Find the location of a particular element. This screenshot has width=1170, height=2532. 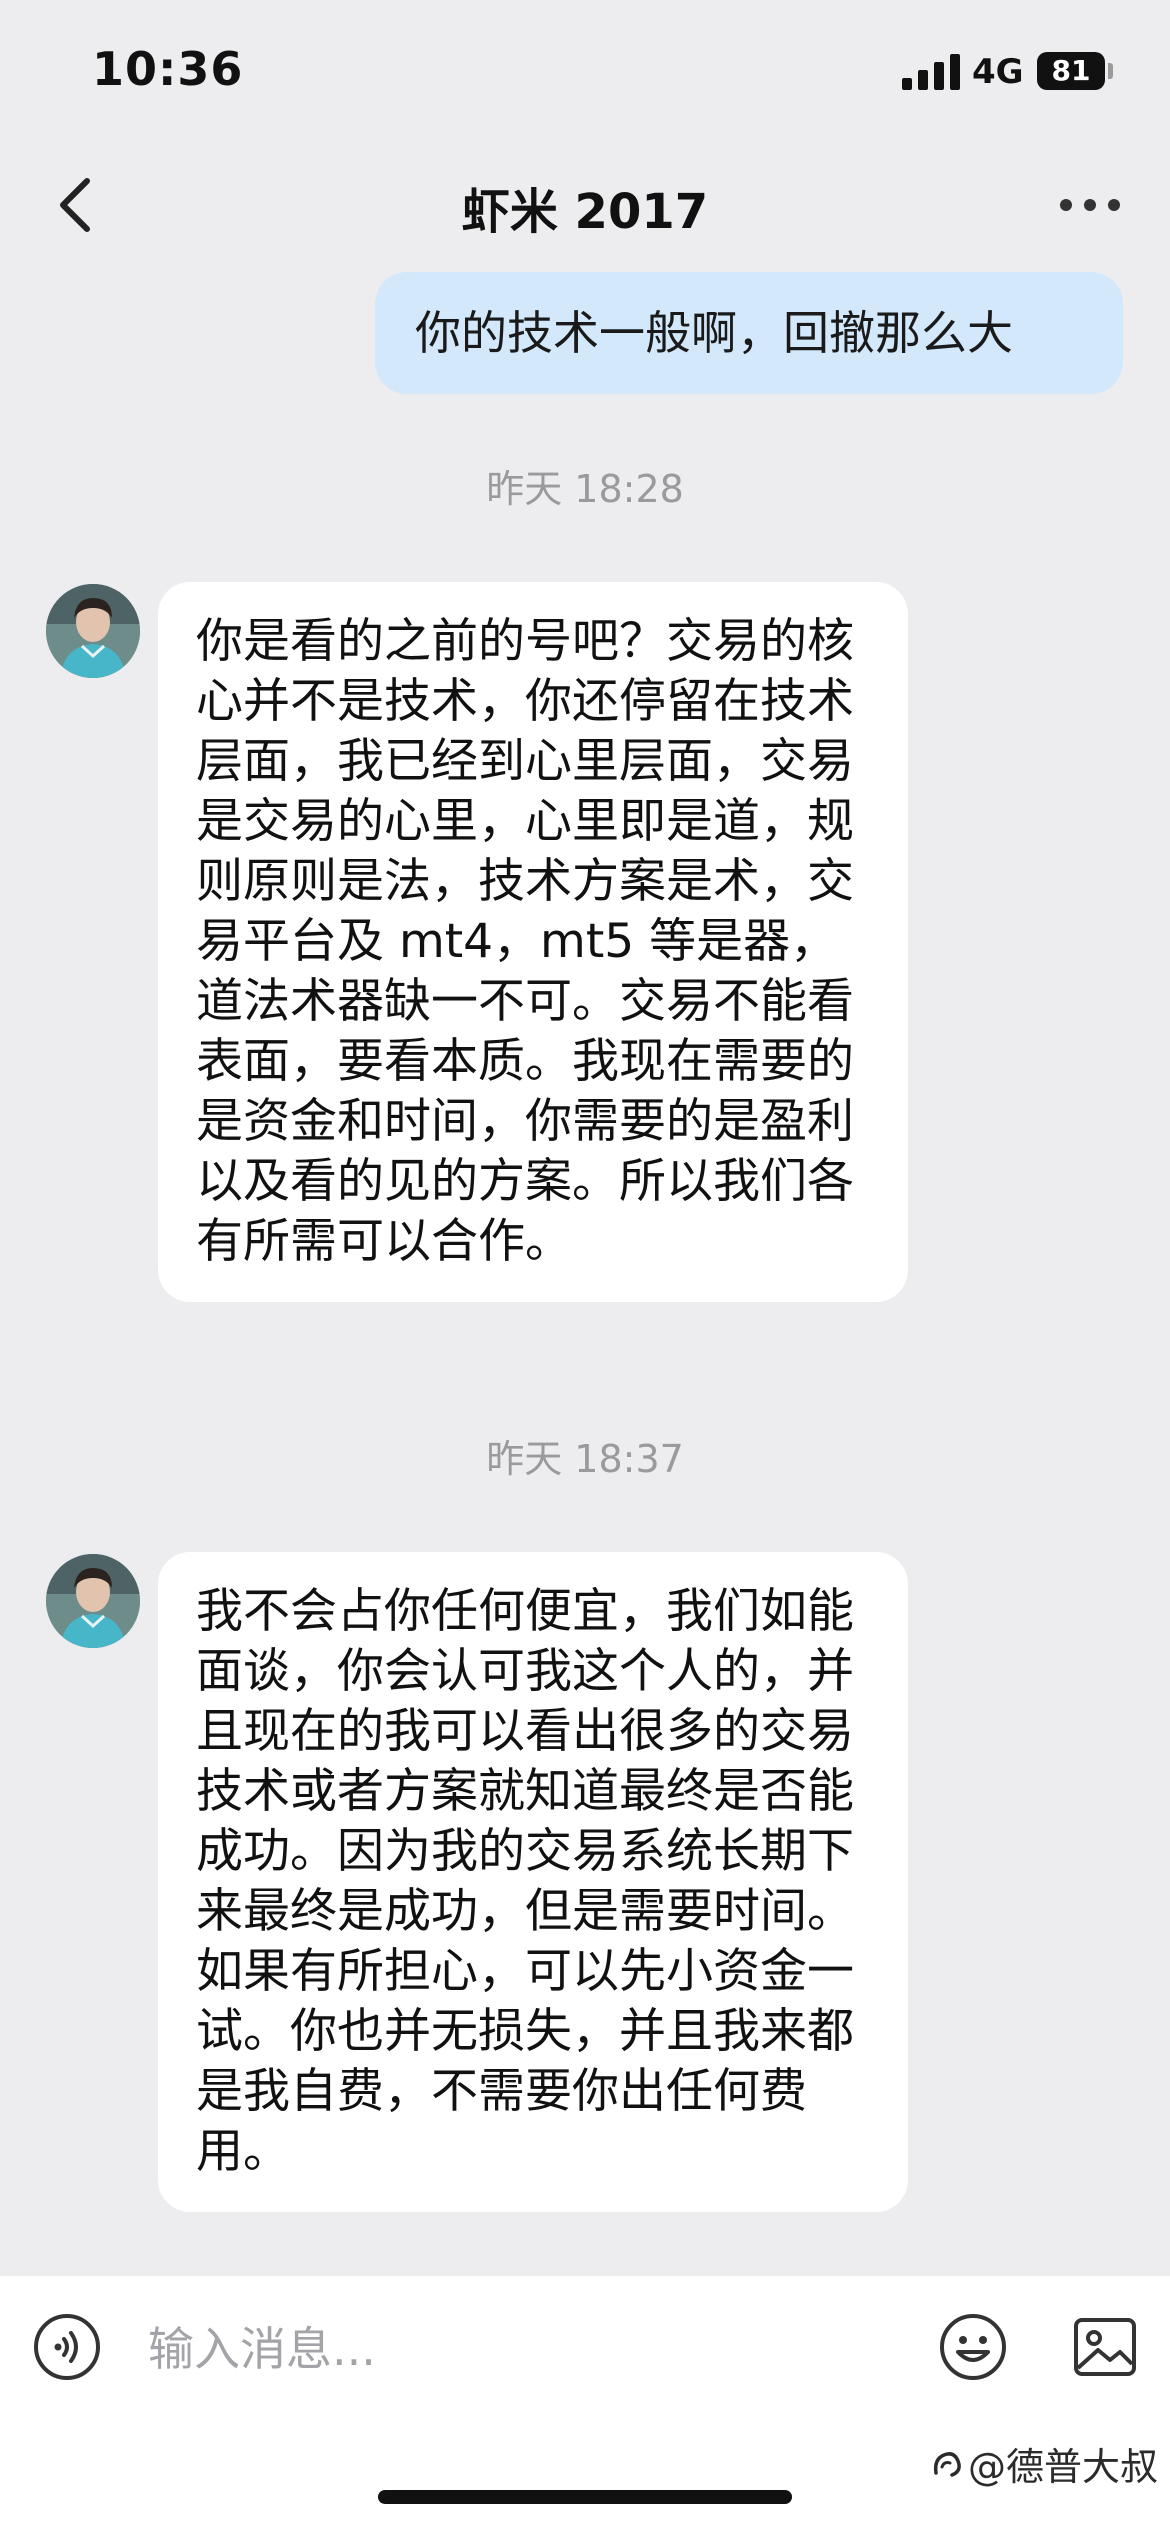

message-timestamp: 昨天 18:28 is located at coordinates (585, 489).